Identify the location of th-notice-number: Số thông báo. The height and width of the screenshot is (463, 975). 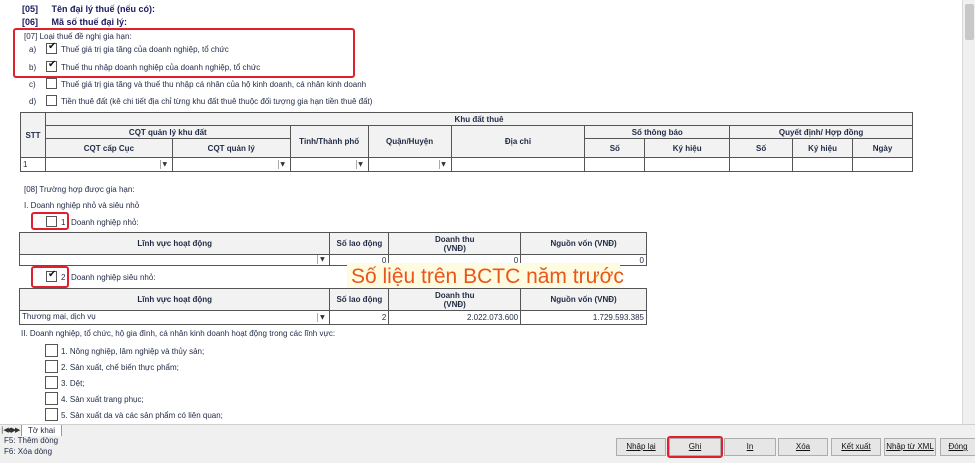
(657, 132).